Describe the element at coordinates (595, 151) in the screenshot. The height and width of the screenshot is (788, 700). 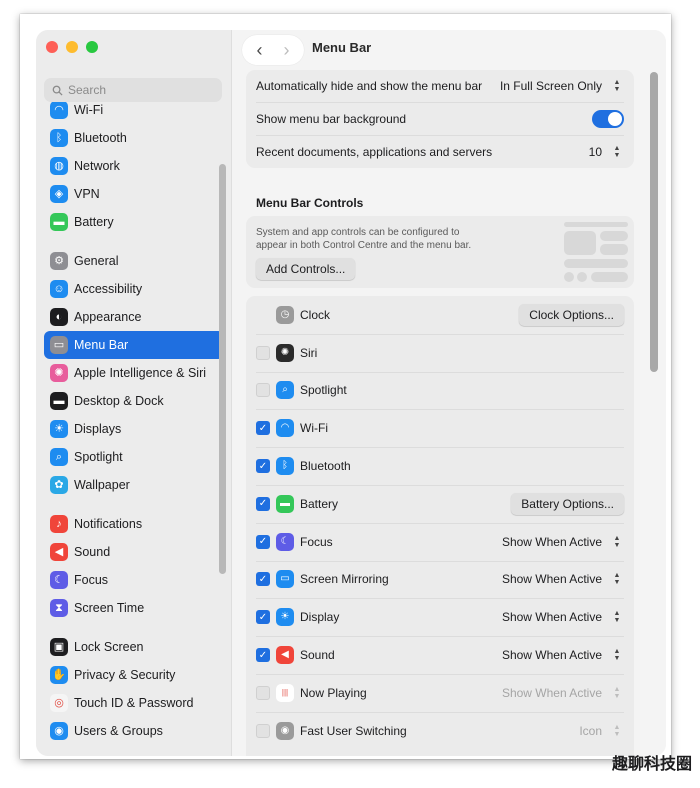
I see `recent-items-value: 10` at that location.